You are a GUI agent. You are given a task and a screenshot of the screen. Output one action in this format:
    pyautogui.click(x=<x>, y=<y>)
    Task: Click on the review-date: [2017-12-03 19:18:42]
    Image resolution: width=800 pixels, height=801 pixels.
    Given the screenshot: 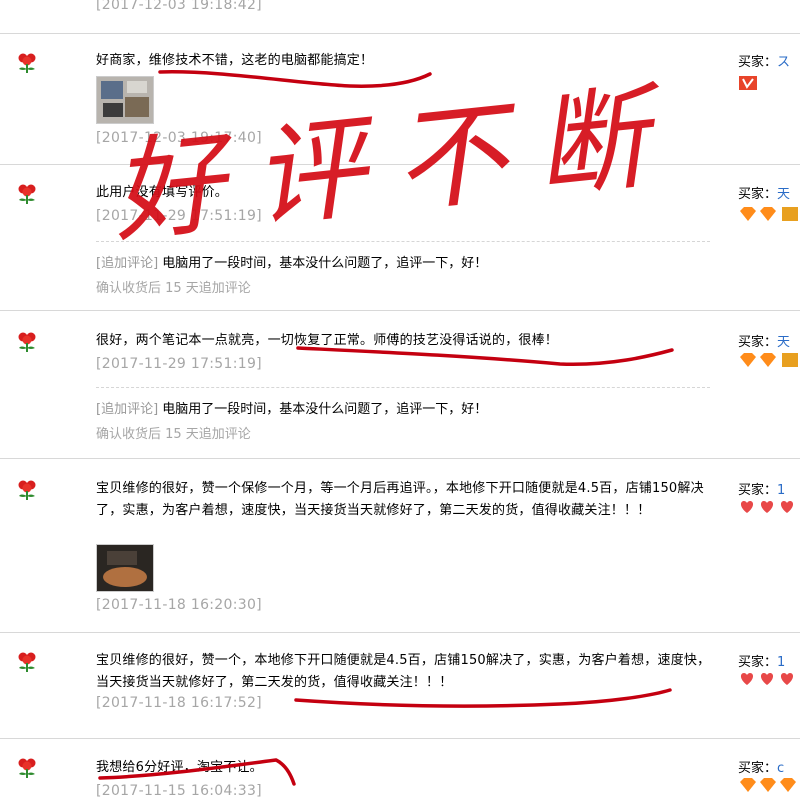 What is the action you would take?
    pyautogui.click(x=179, y=6)
    